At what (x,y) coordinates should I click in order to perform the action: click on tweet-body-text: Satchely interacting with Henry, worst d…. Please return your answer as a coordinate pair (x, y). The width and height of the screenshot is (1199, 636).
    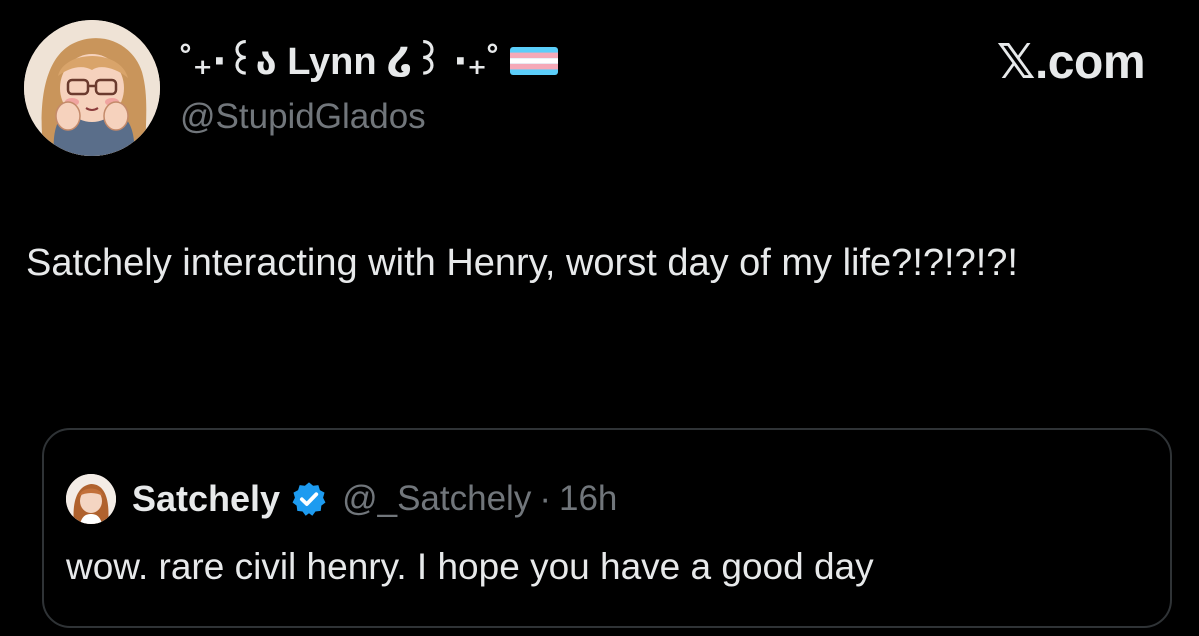
    Looking at the image, I should click on (522, 263).